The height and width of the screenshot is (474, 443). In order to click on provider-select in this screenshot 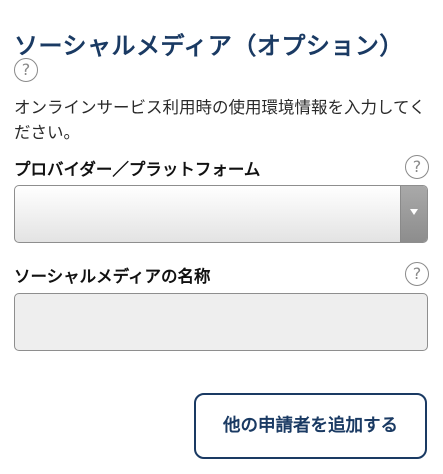, I will do `click(221, 214)`.